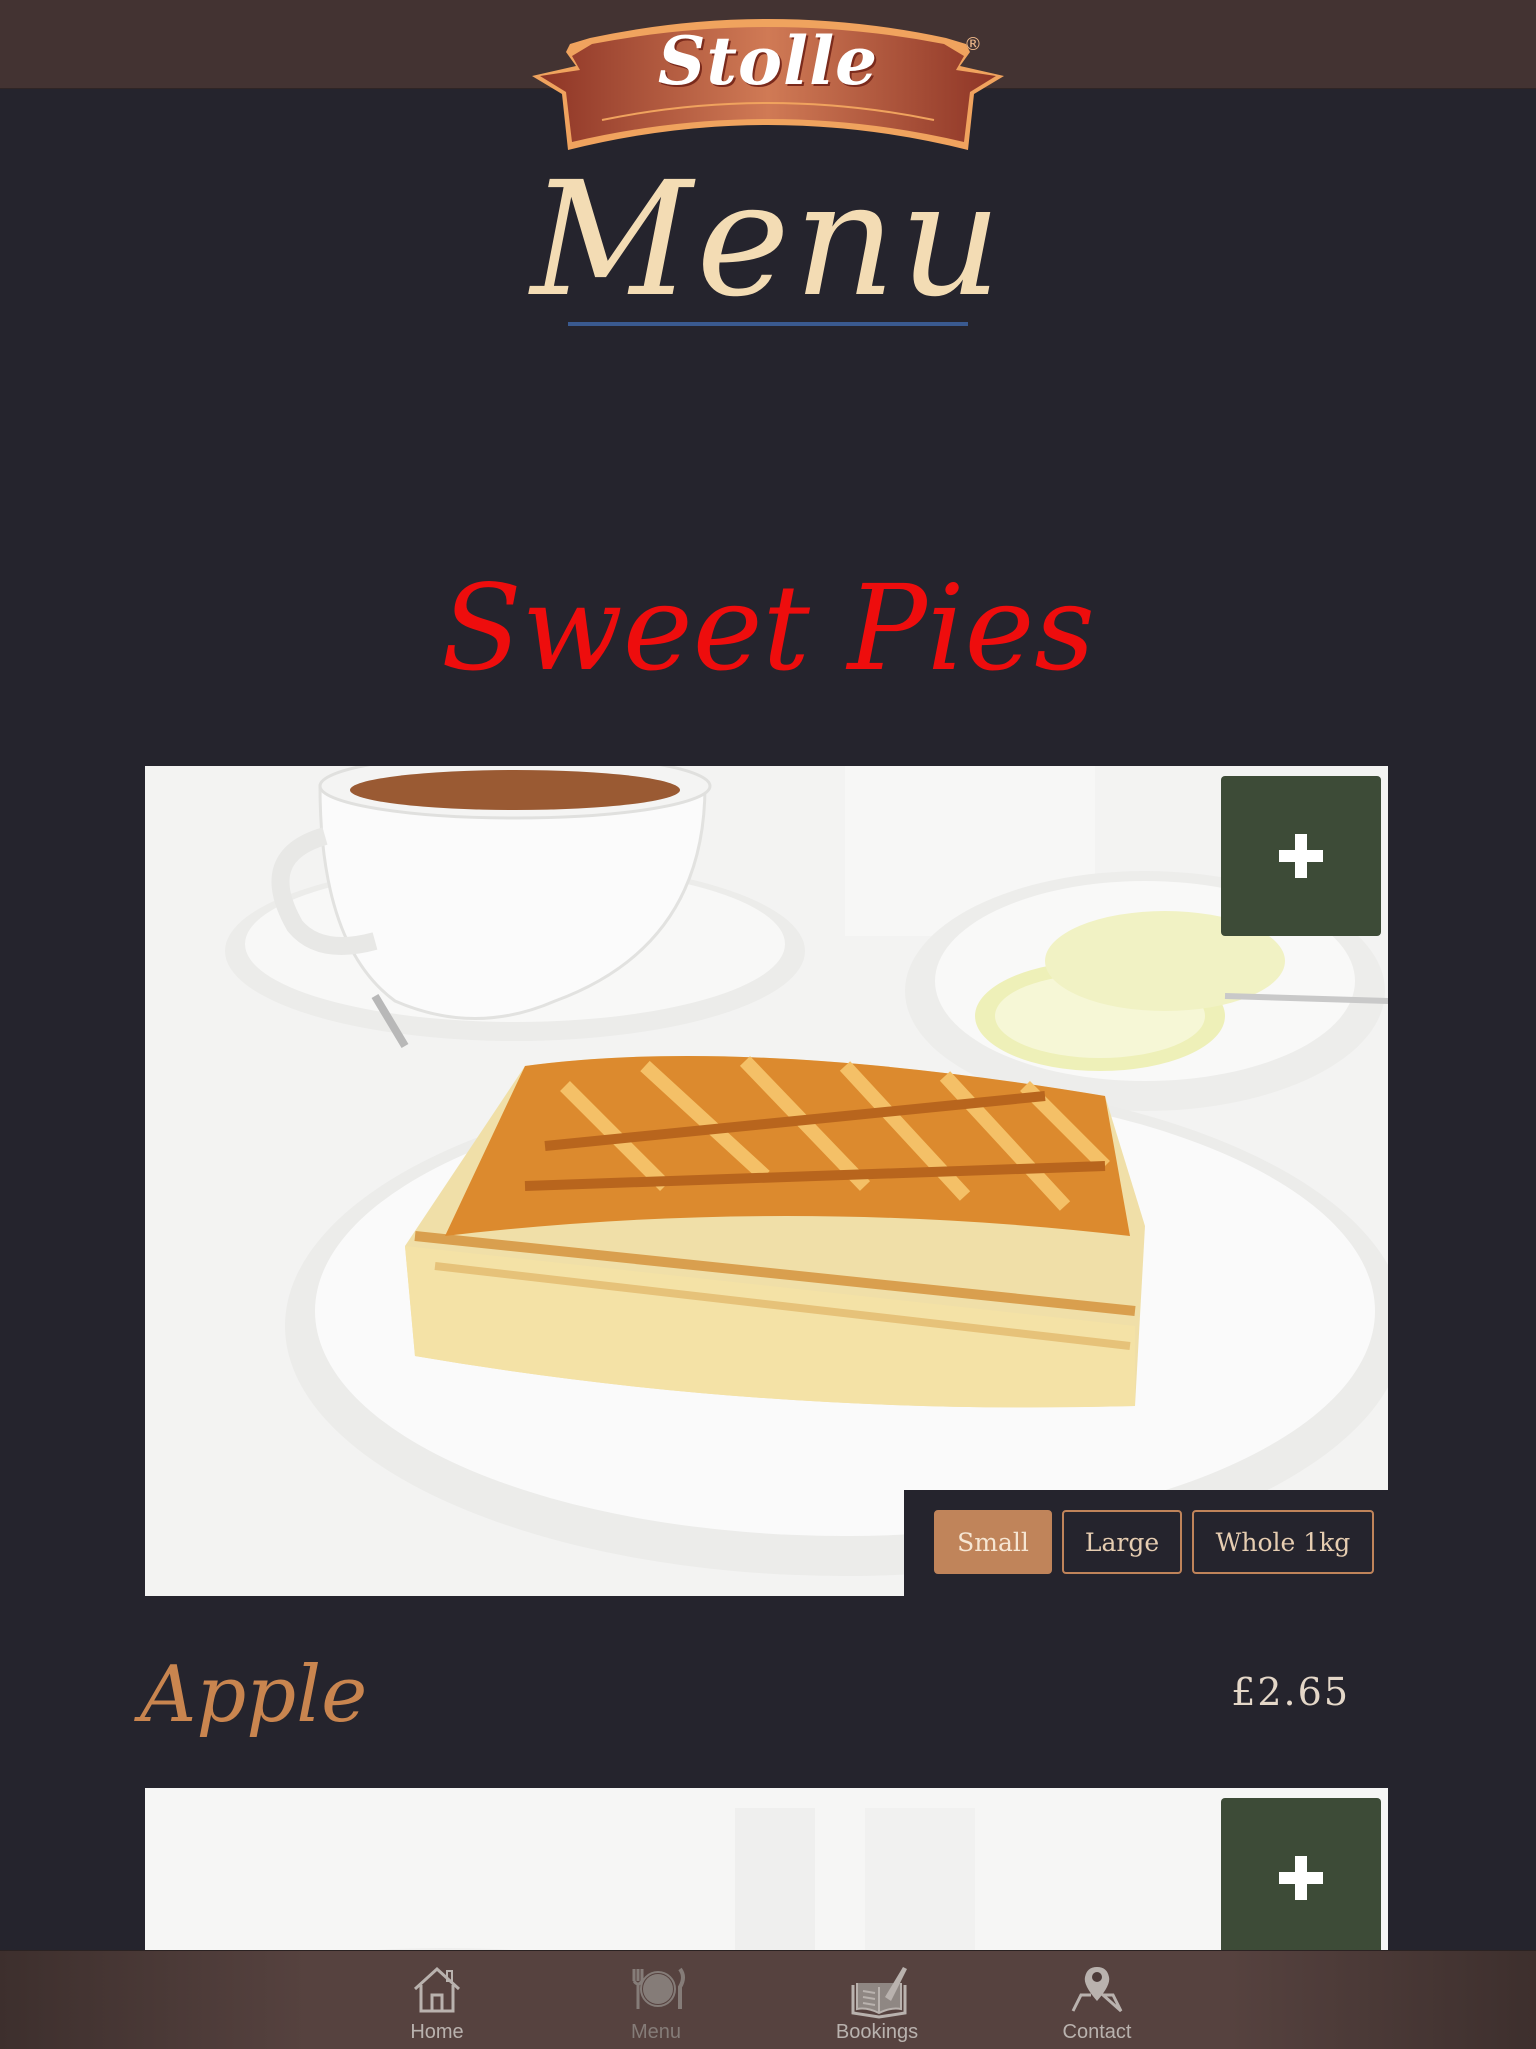 Image resolution: width=1536 pixels, height=2049 pixels. I want to click on tab-home: Home, so click(437, 2000).